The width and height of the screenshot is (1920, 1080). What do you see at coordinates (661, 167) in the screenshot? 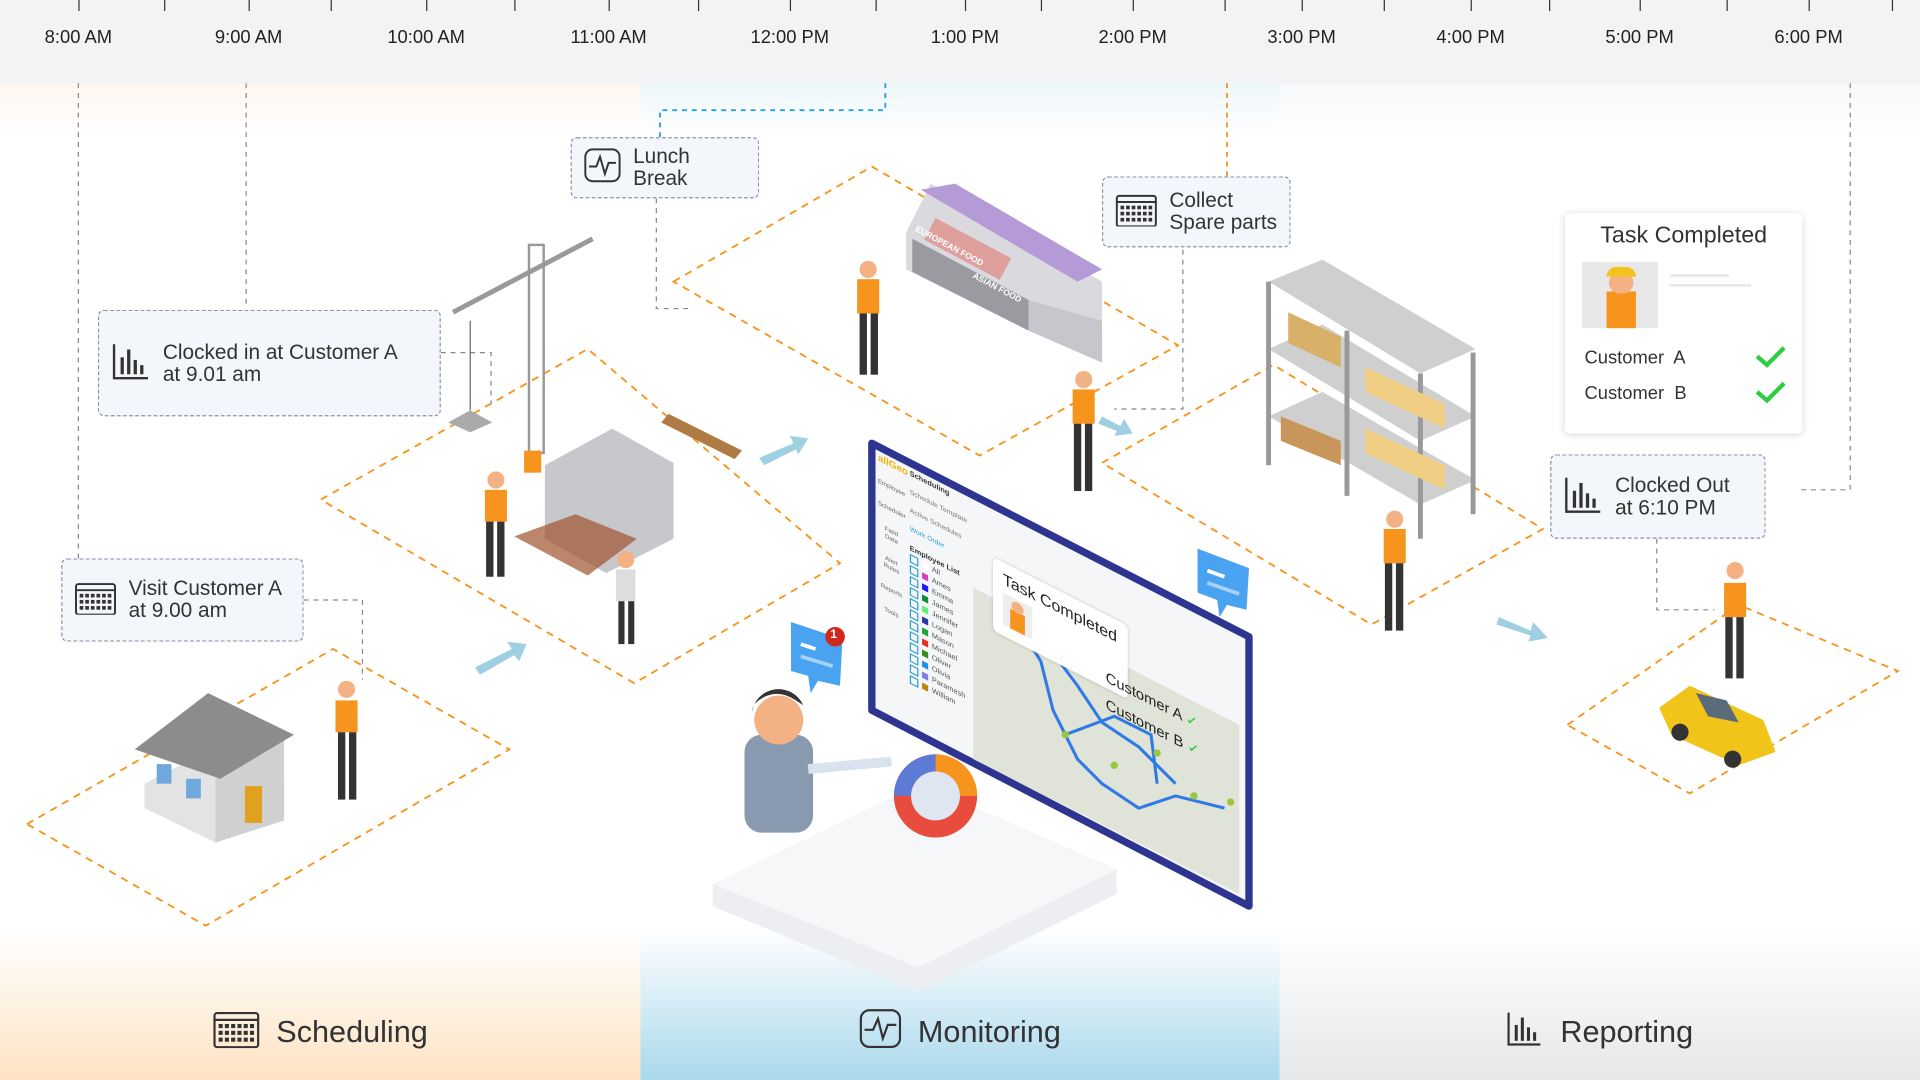
I see `callout-text: Lunch Break` at bounding box center [661, 167].